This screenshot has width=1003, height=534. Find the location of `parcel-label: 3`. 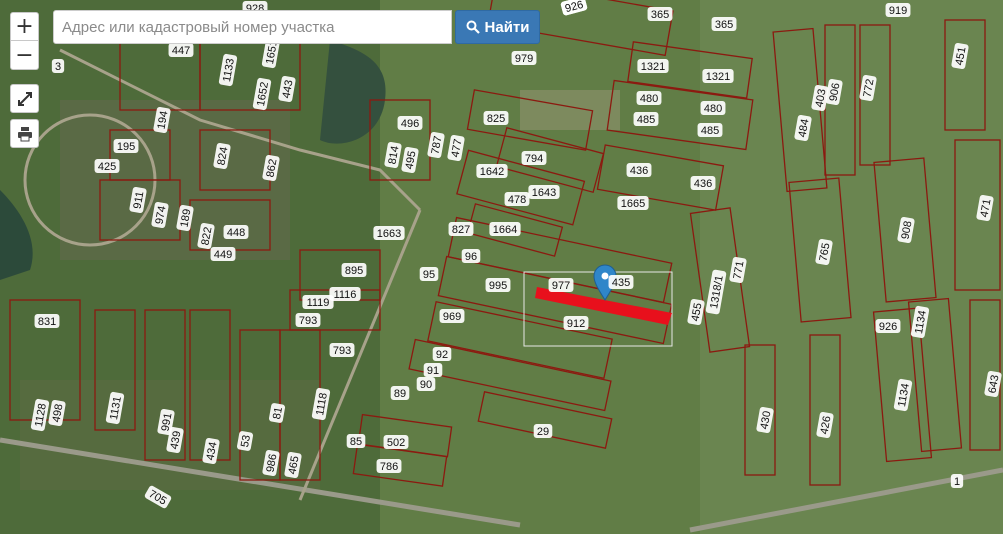

parcel-label: 3 is located at coordinates (58, 66).